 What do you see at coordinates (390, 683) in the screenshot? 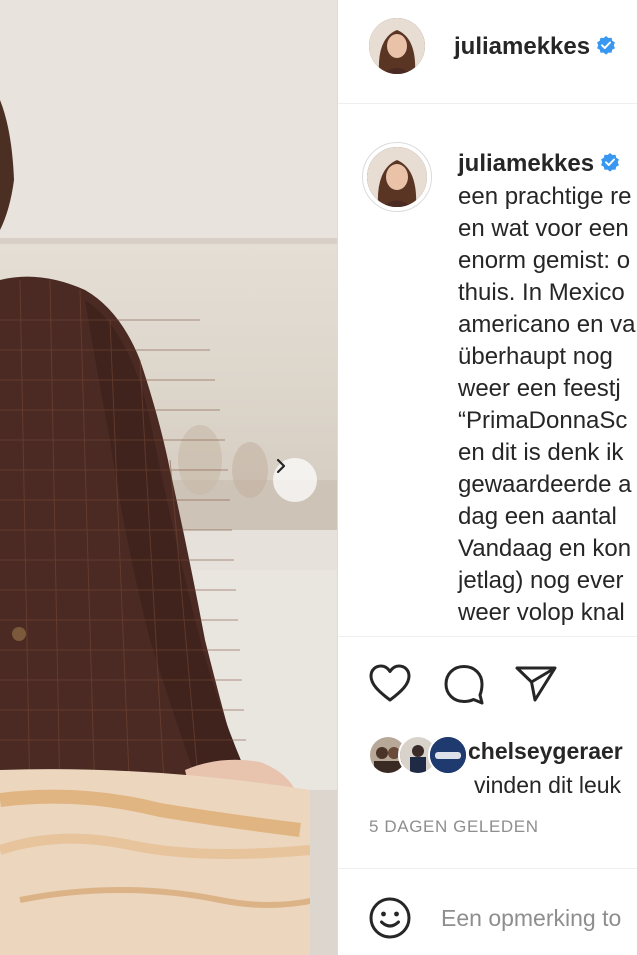
I see `heart-icon` at bounding box center [390, 683].